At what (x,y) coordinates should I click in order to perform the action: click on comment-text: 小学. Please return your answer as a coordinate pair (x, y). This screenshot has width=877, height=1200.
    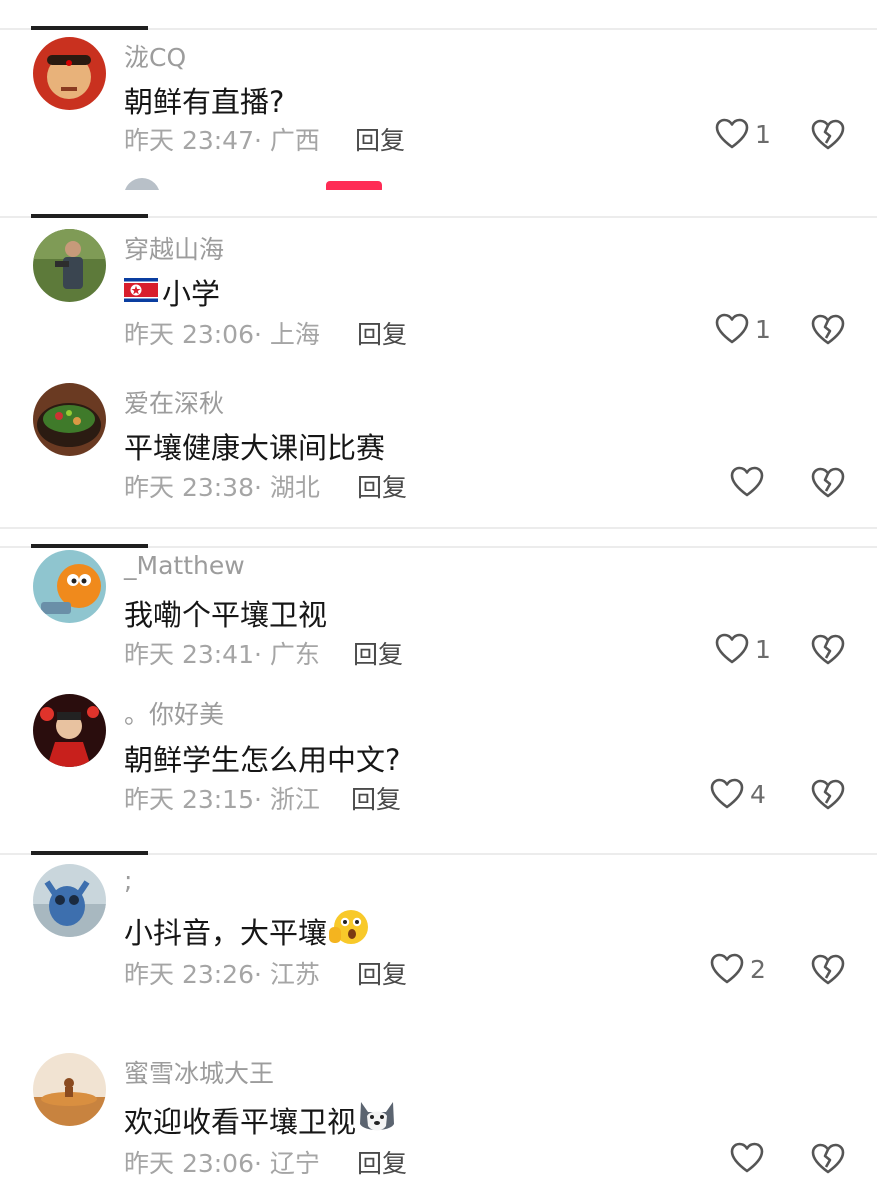
    Looking at the image, I should click on (172, 292).